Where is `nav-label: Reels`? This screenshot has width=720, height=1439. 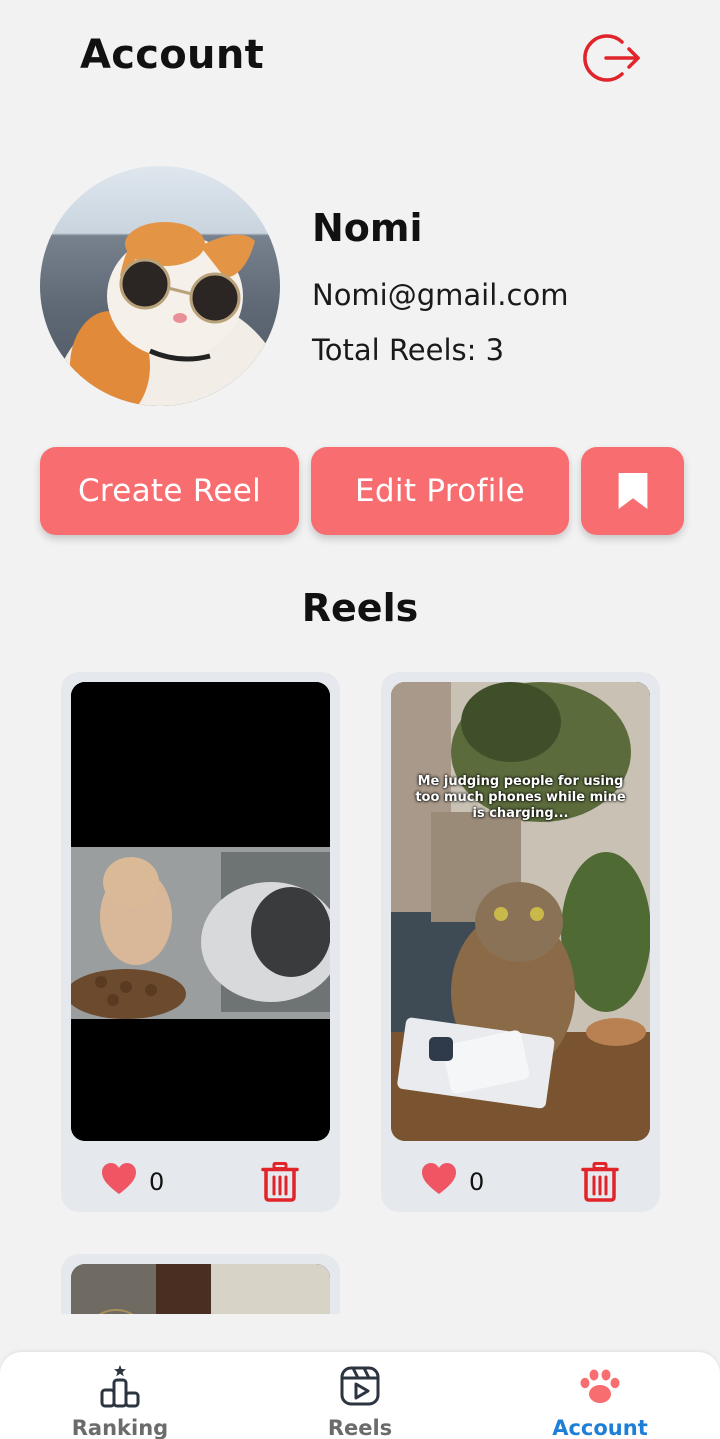 nav-label: Reels is located at coordinates (360, 1427).